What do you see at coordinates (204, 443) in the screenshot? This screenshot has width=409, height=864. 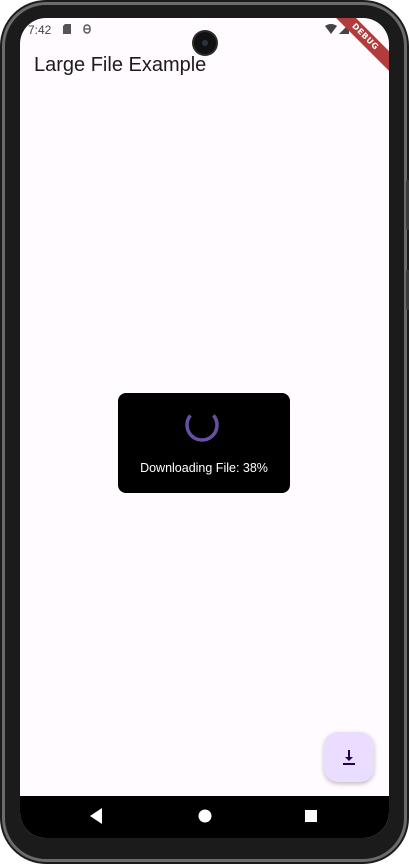 I see `download-progress-dialog: Downloading File: 38%` at bounding box center [204, 443].